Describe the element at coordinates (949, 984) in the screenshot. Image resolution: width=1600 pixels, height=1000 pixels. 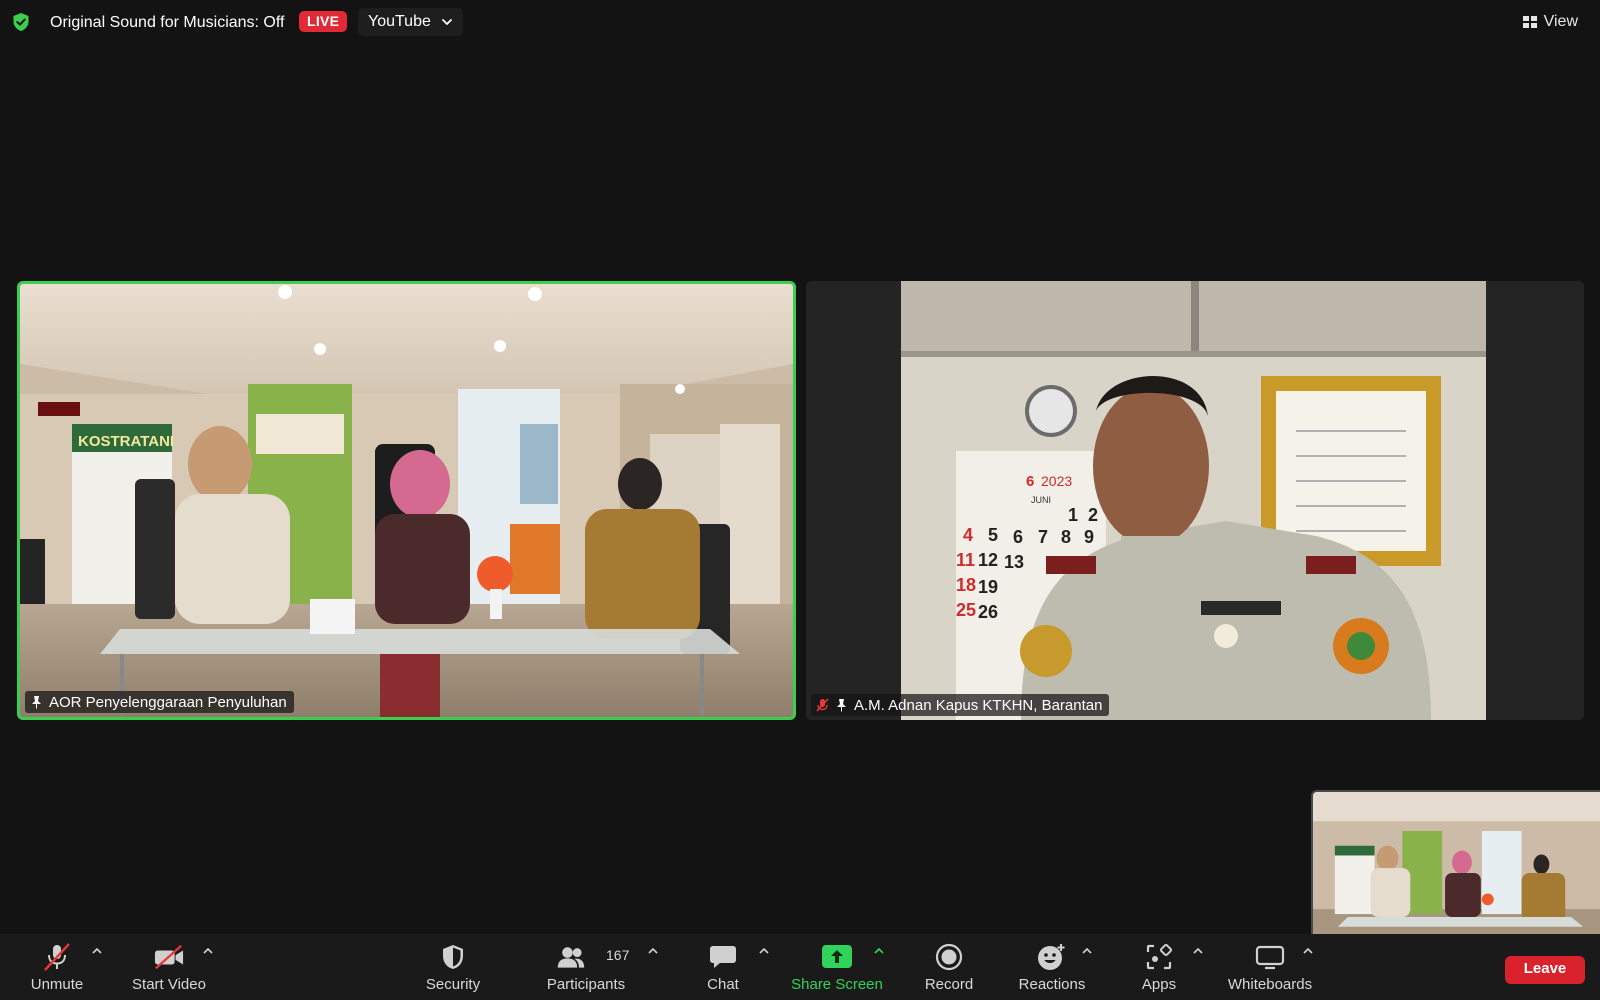
I see `record-label: Record` at that location.